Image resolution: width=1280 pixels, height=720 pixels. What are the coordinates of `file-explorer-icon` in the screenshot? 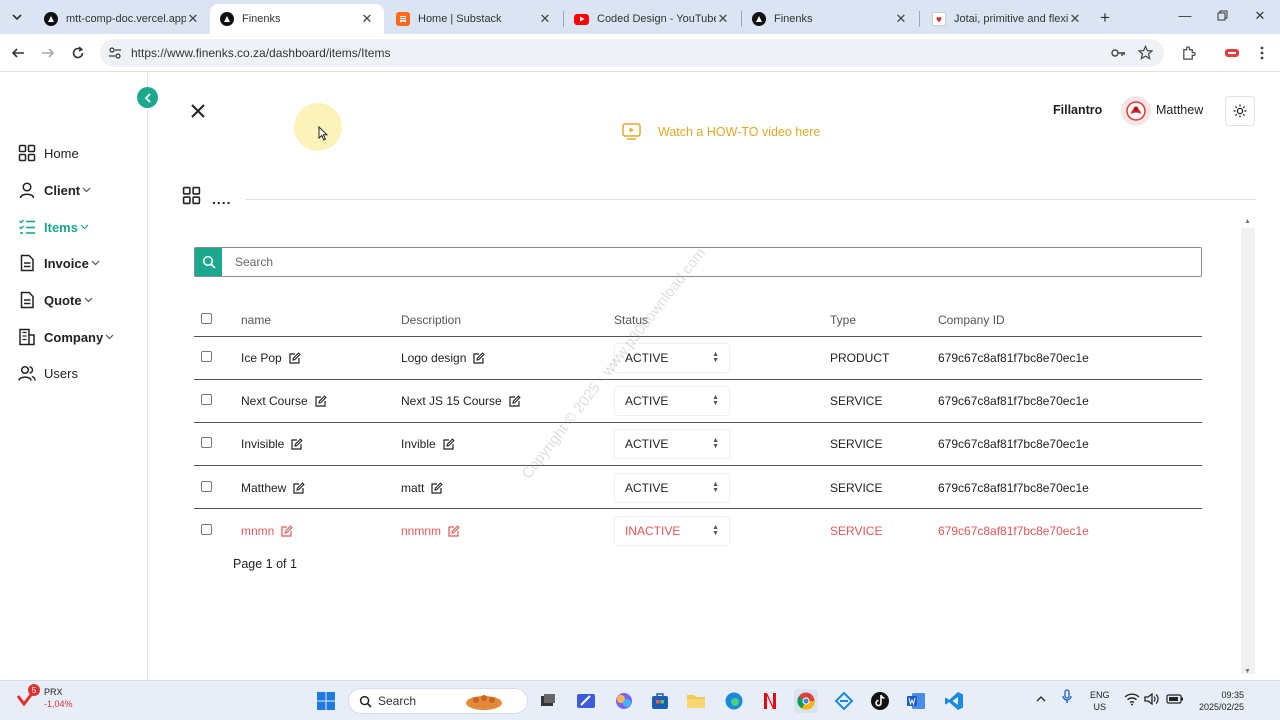 It's located at (696, 701).